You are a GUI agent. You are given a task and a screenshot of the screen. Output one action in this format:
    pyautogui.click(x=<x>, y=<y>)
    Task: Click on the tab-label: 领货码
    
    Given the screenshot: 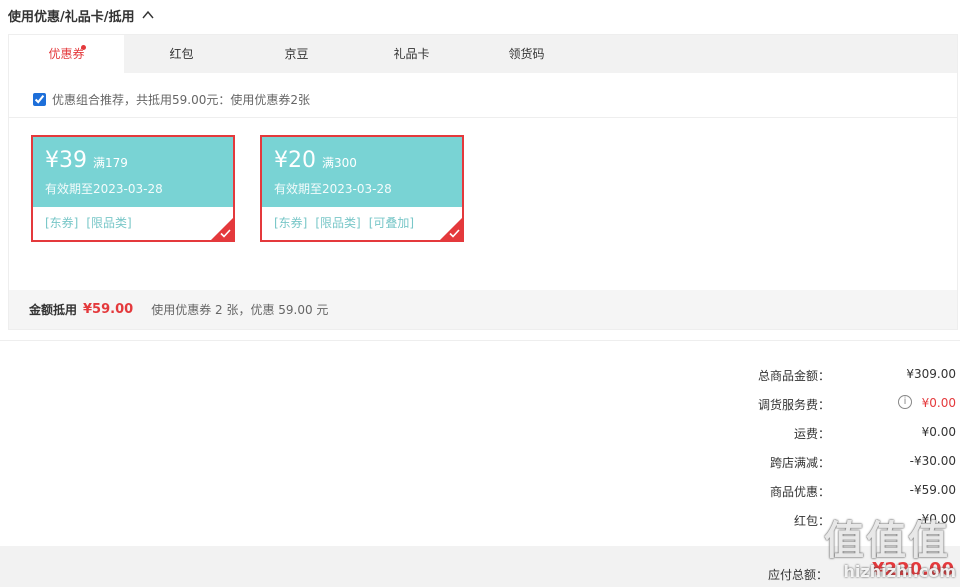 What is the action you would take?
    pyautogui.click(x=526, y=54)
    